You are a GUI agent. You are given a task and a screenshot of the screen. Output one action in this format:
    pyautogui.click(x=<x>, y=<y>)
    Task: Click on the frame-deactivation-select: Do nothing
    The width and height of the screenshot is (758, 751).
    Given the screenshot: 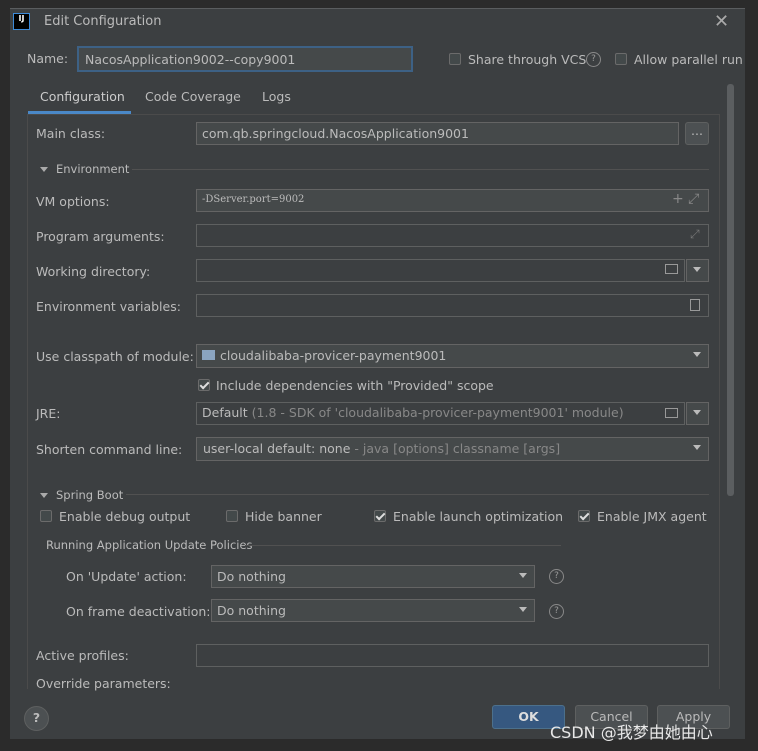 What is the action you would take?
    pyautogui.click(x=373, y=610)
    